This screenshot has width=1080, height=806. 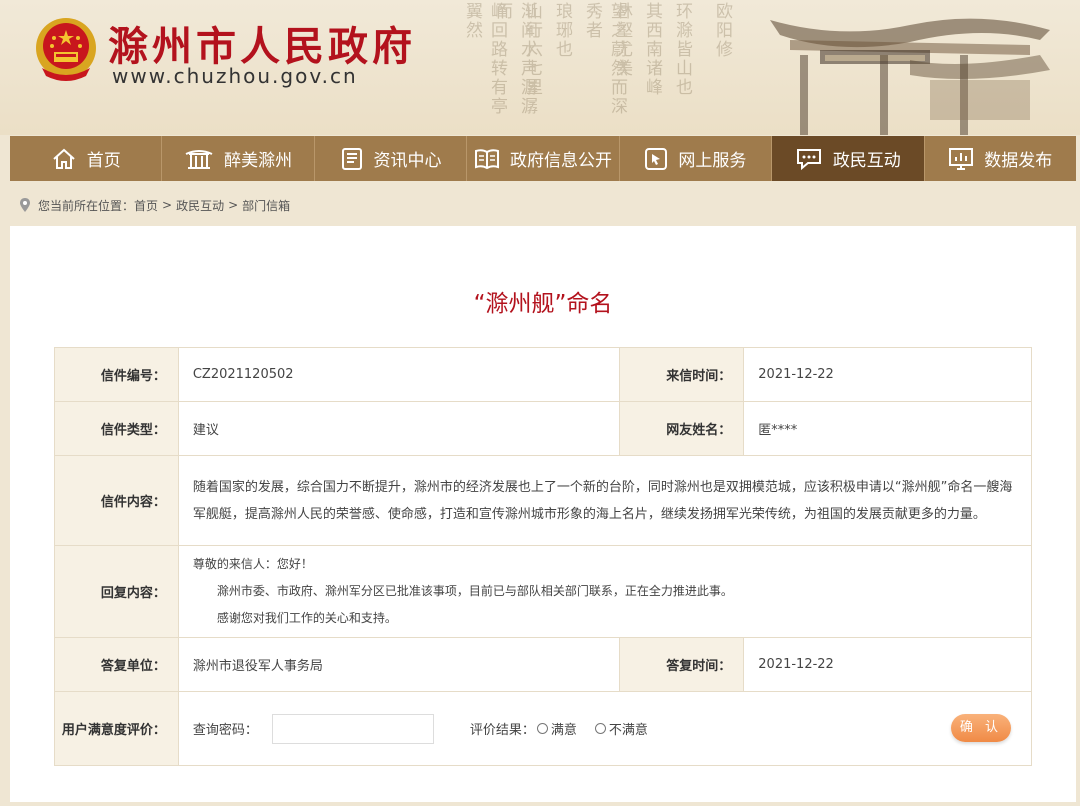 I want to click on breadcrumb-prefix: 您当前所在位置：, so click(x=86, y=205).